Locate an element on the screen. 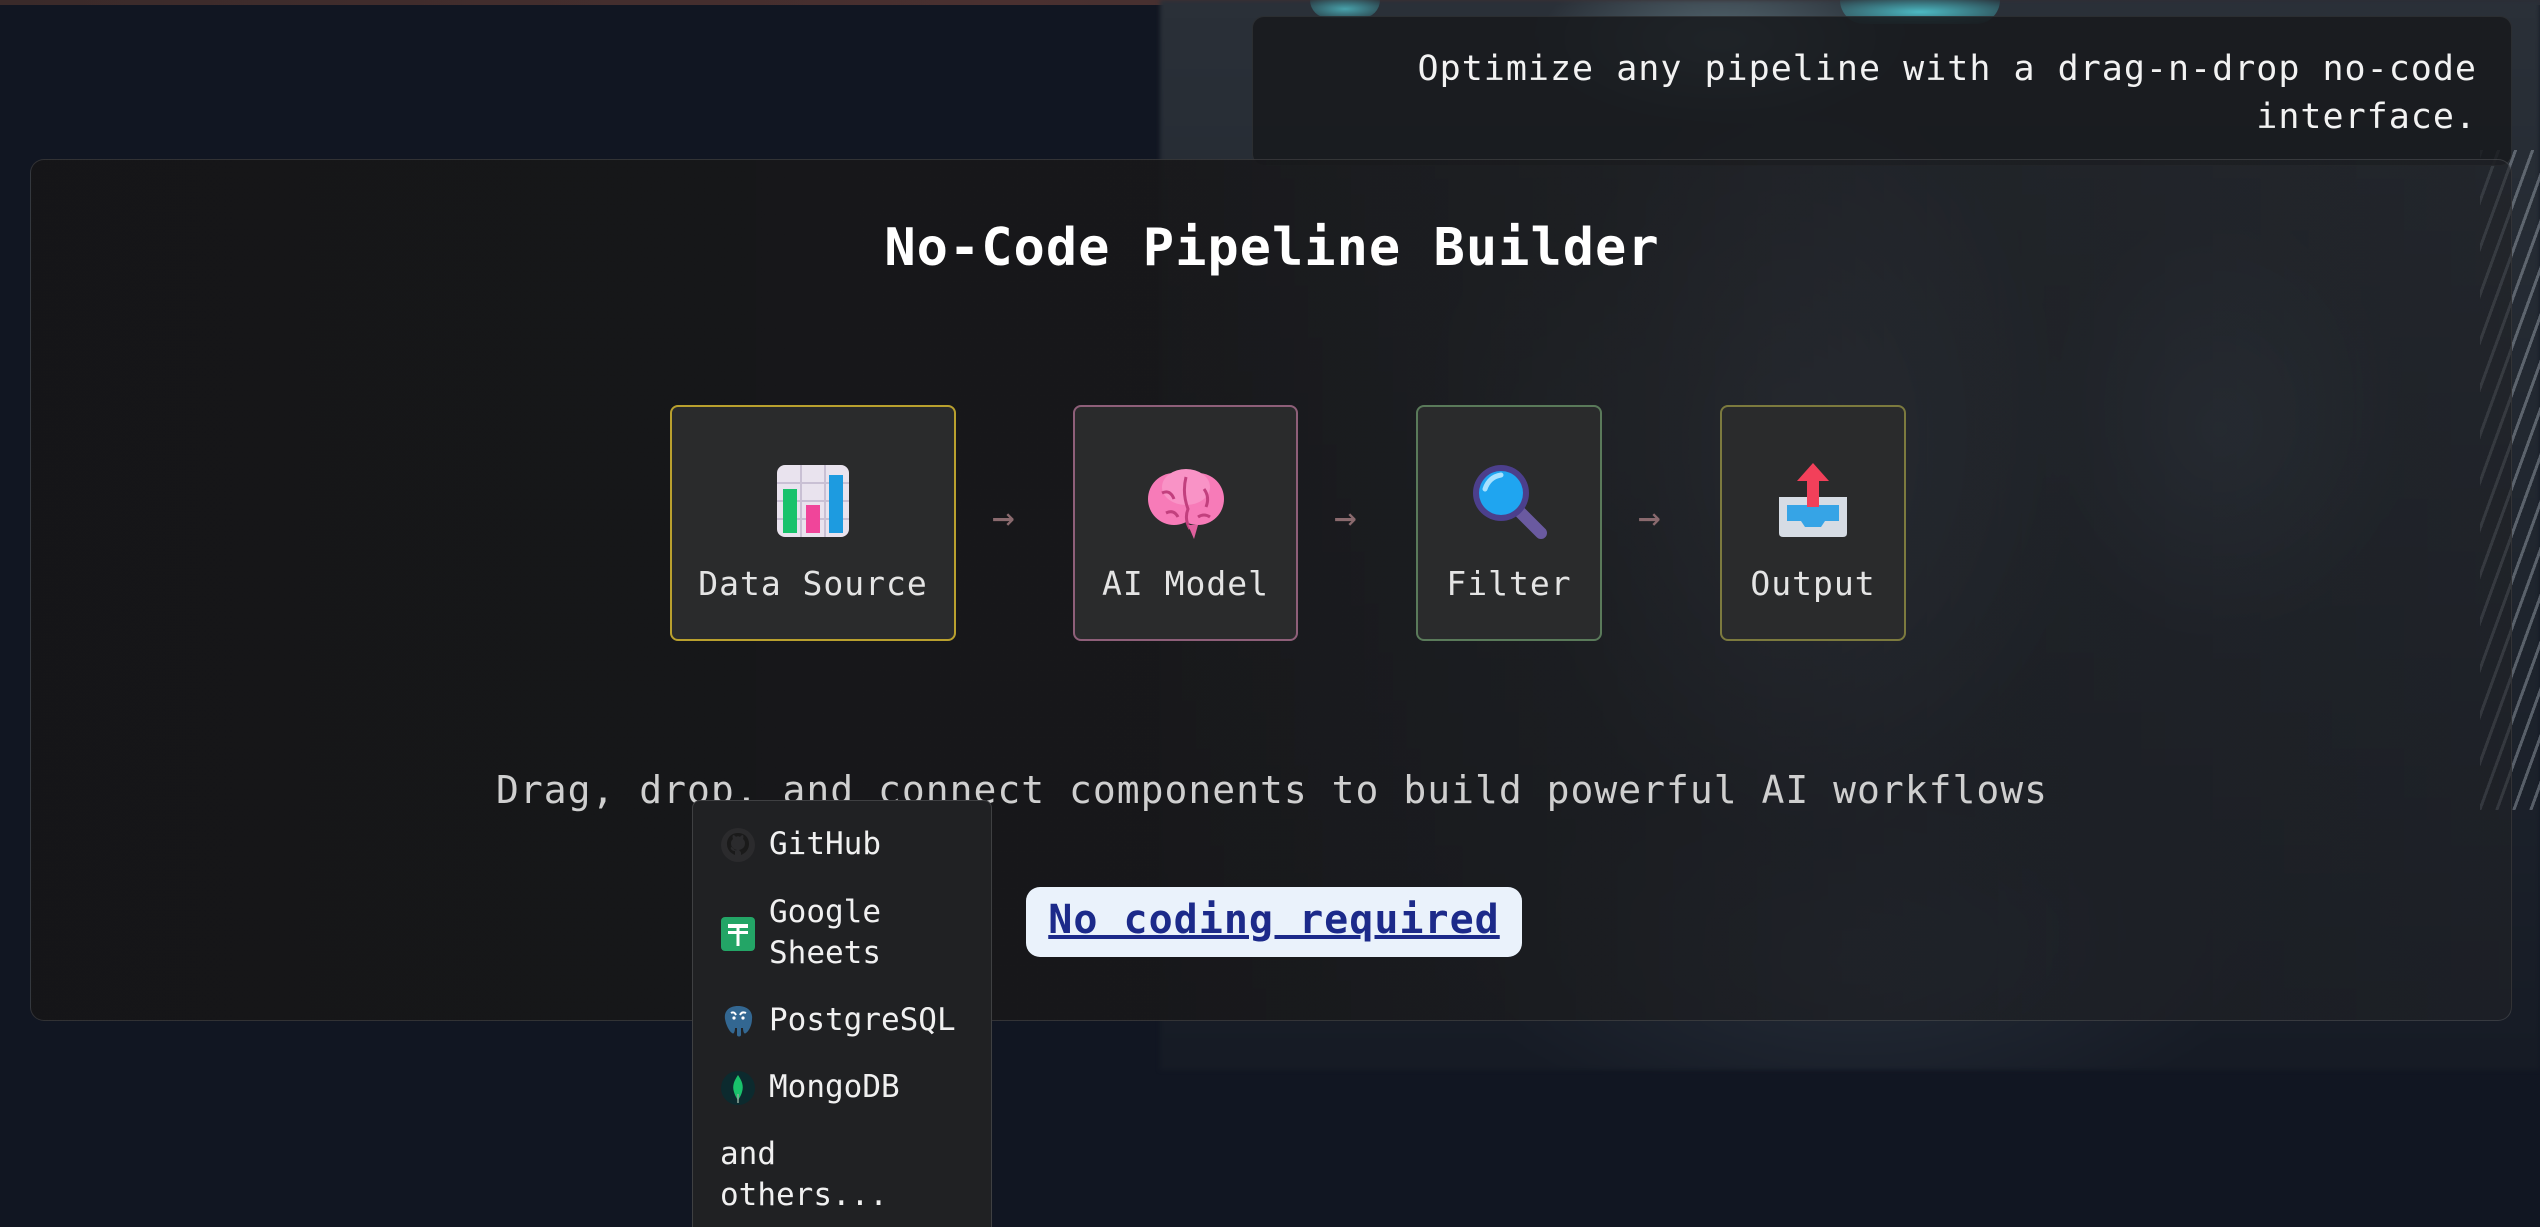  node-filter: Filter is located at coordinates (1509, 523).